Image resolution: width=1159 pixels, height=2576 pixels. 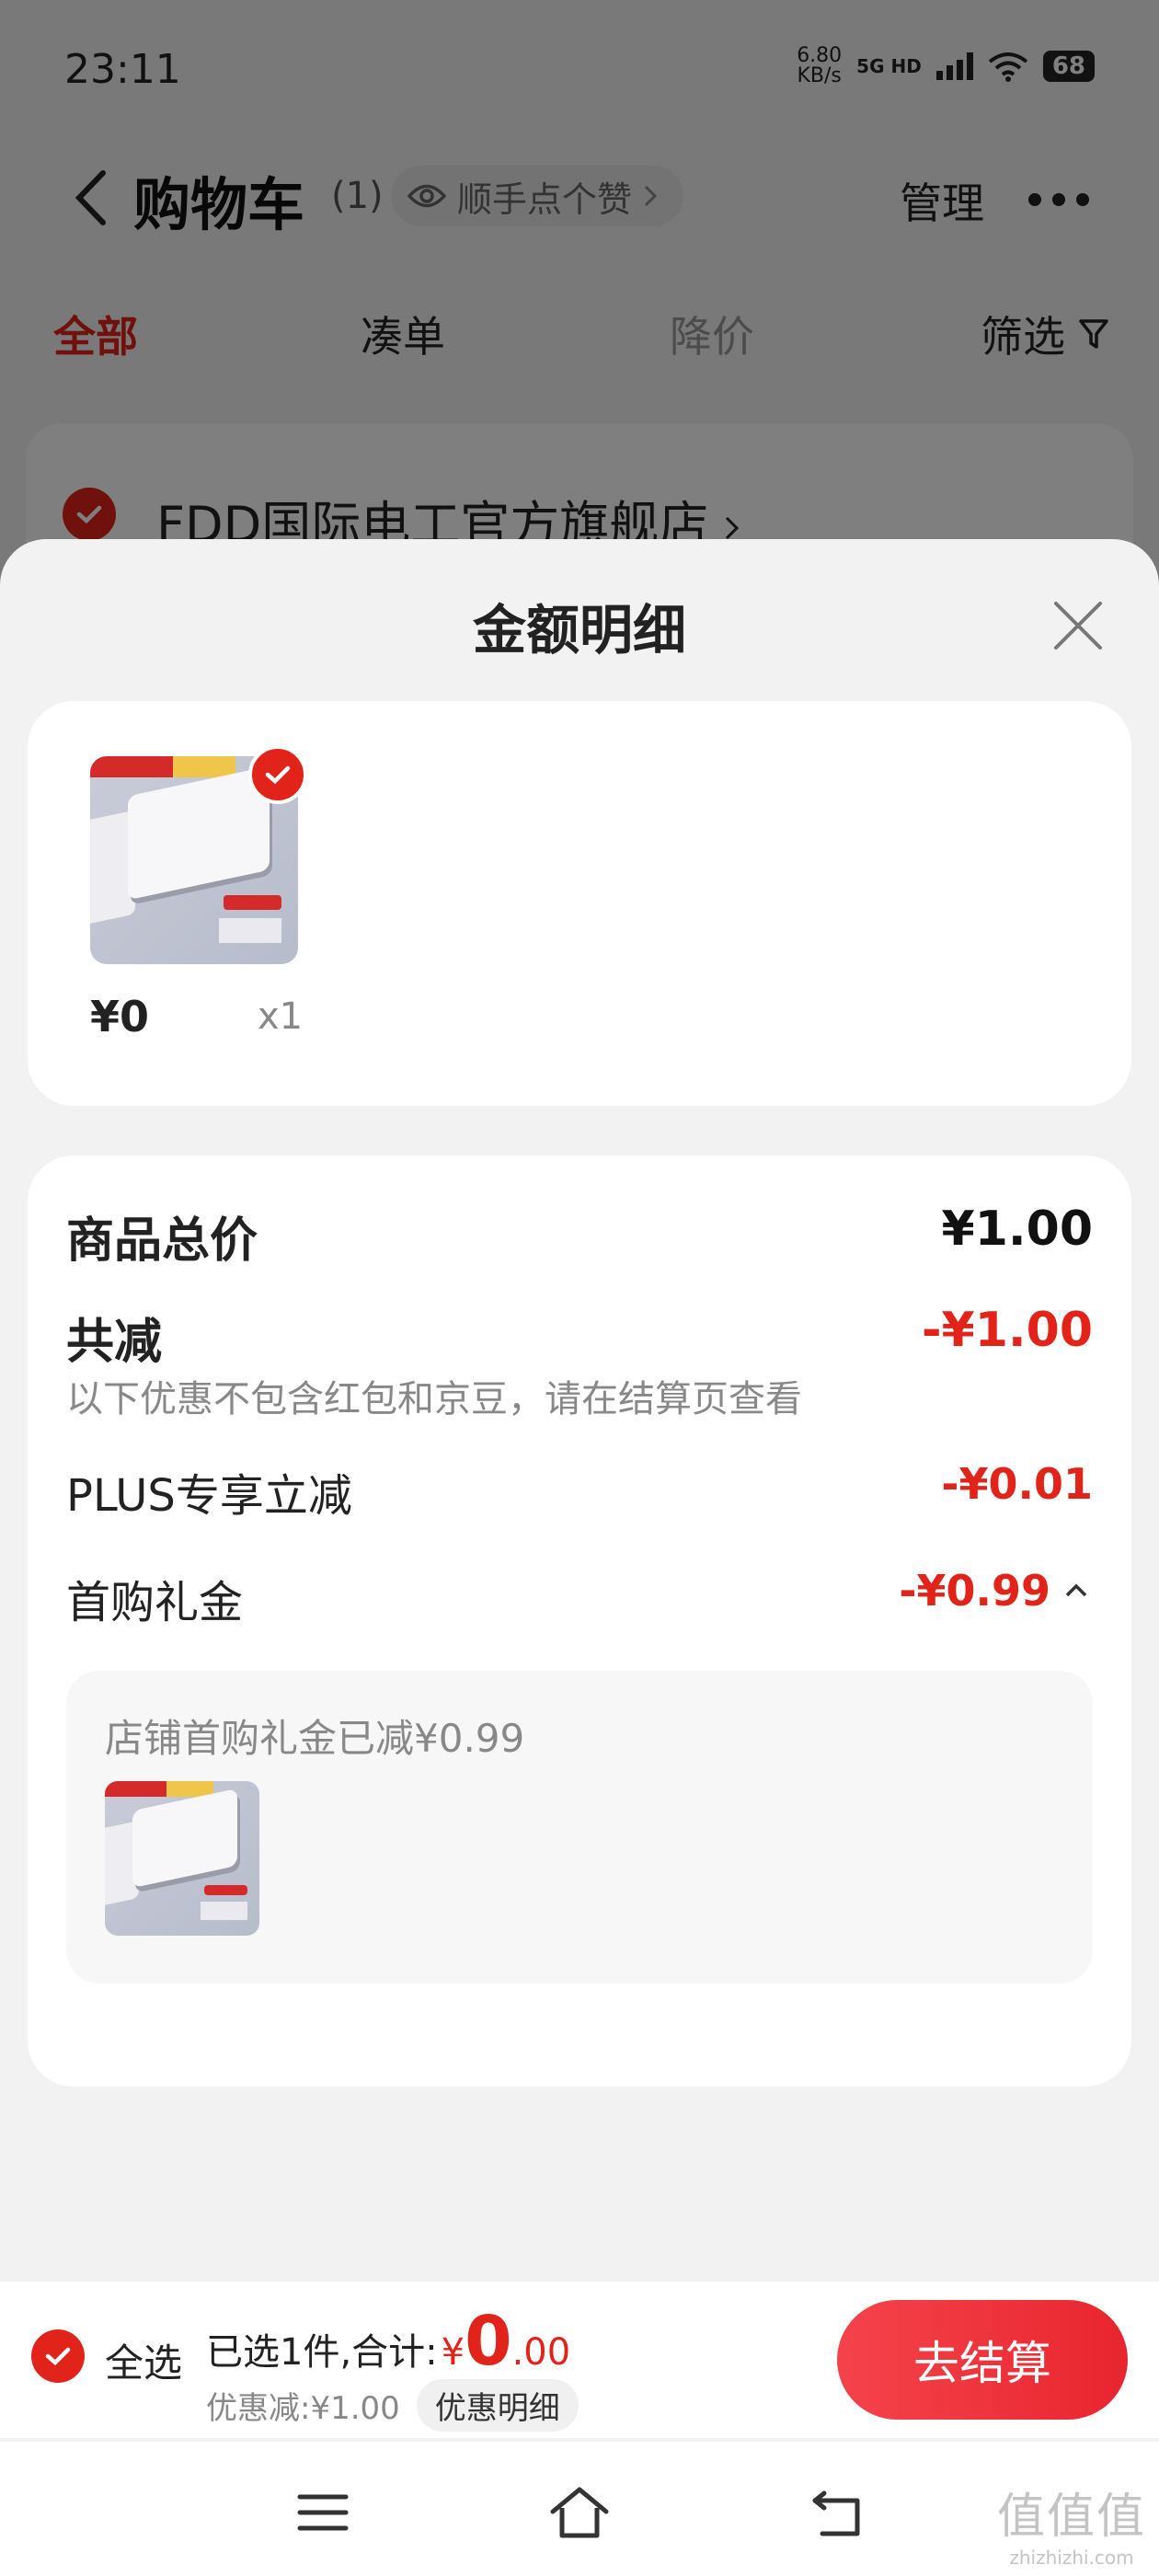 I want to click on watermark: 值值值 zhizhizhi.com, so click(x=1071, y=2523).